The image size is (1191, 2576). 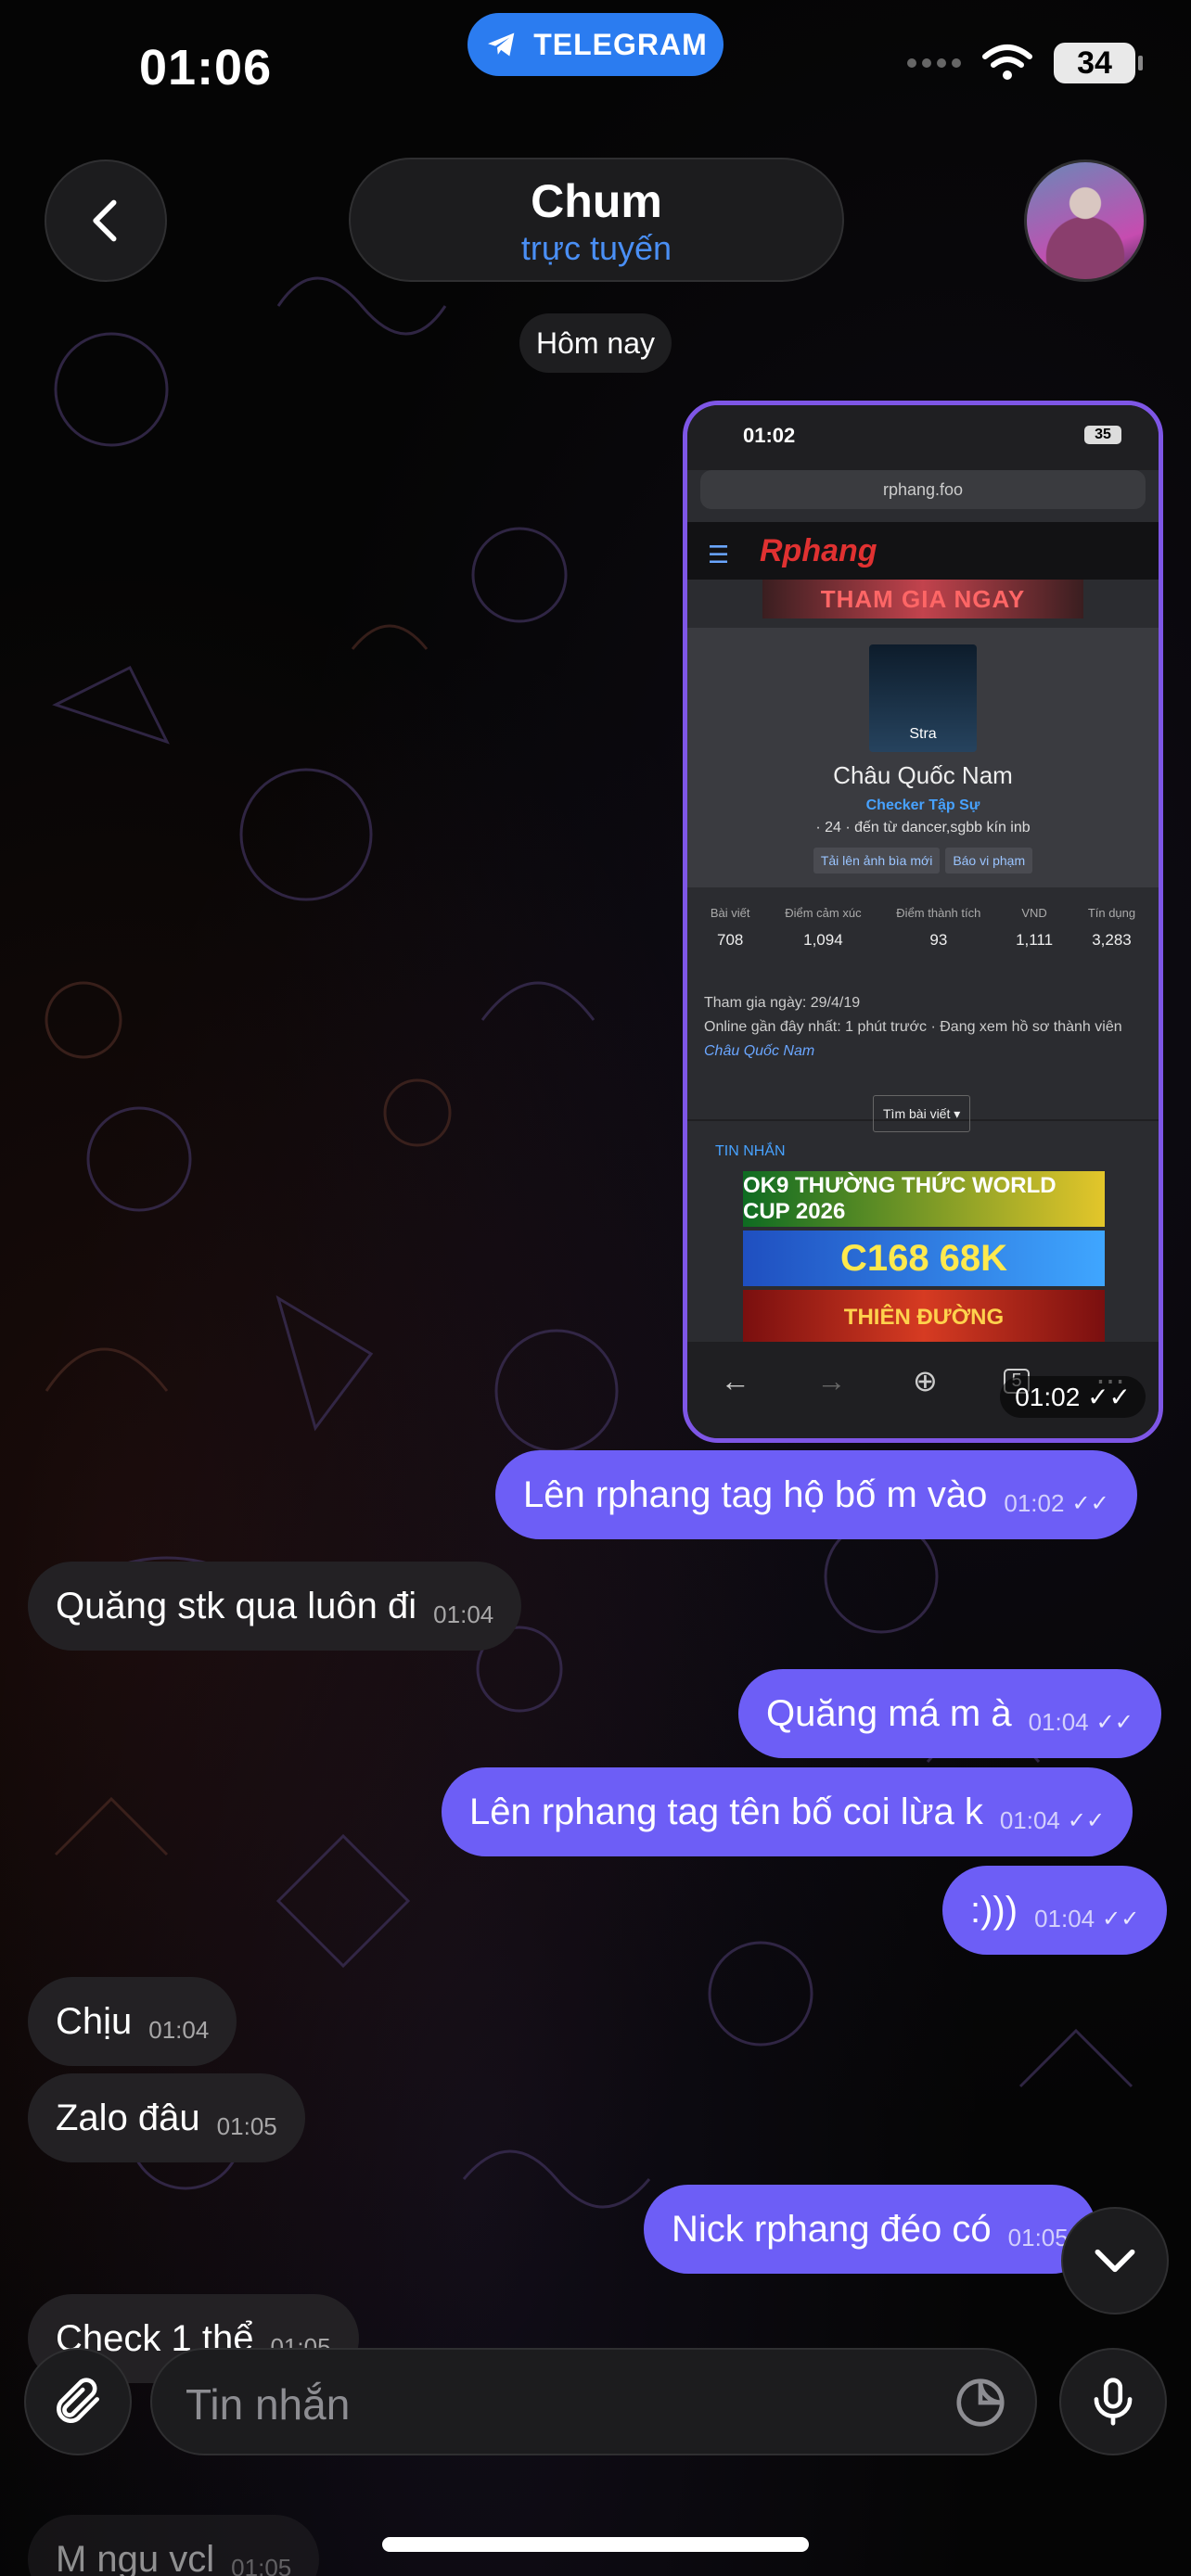 I want to click on ss-stat-value: 3,283, so click(x=1112, y=940).